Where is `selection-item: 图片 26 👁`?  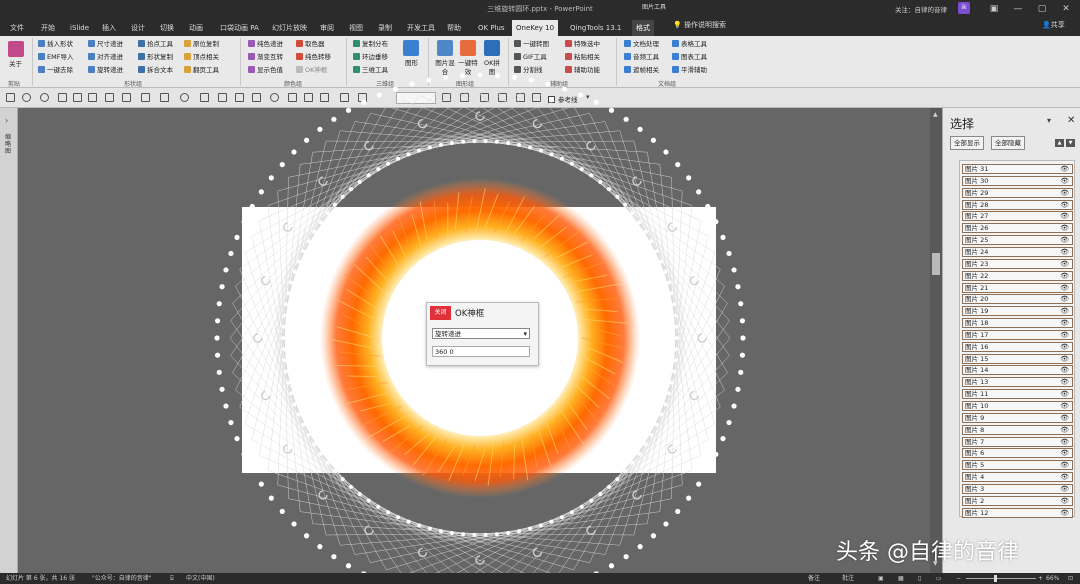 selection-item: 图片 26 👁 is located at coordinates (1017, 228).